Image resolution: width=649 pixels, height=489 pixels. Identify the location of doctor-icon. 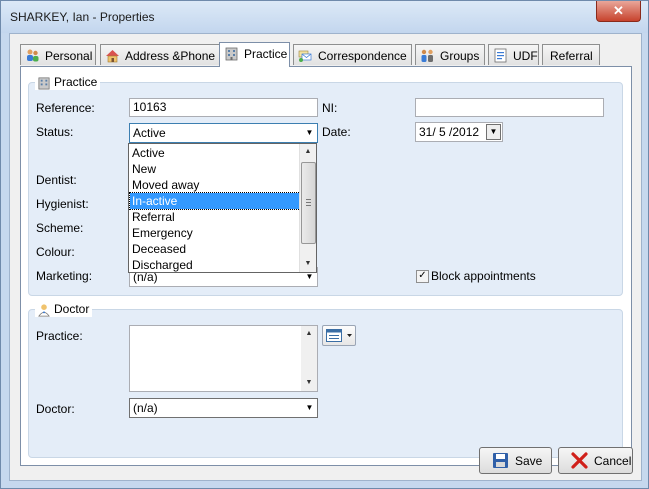
(44, 310).